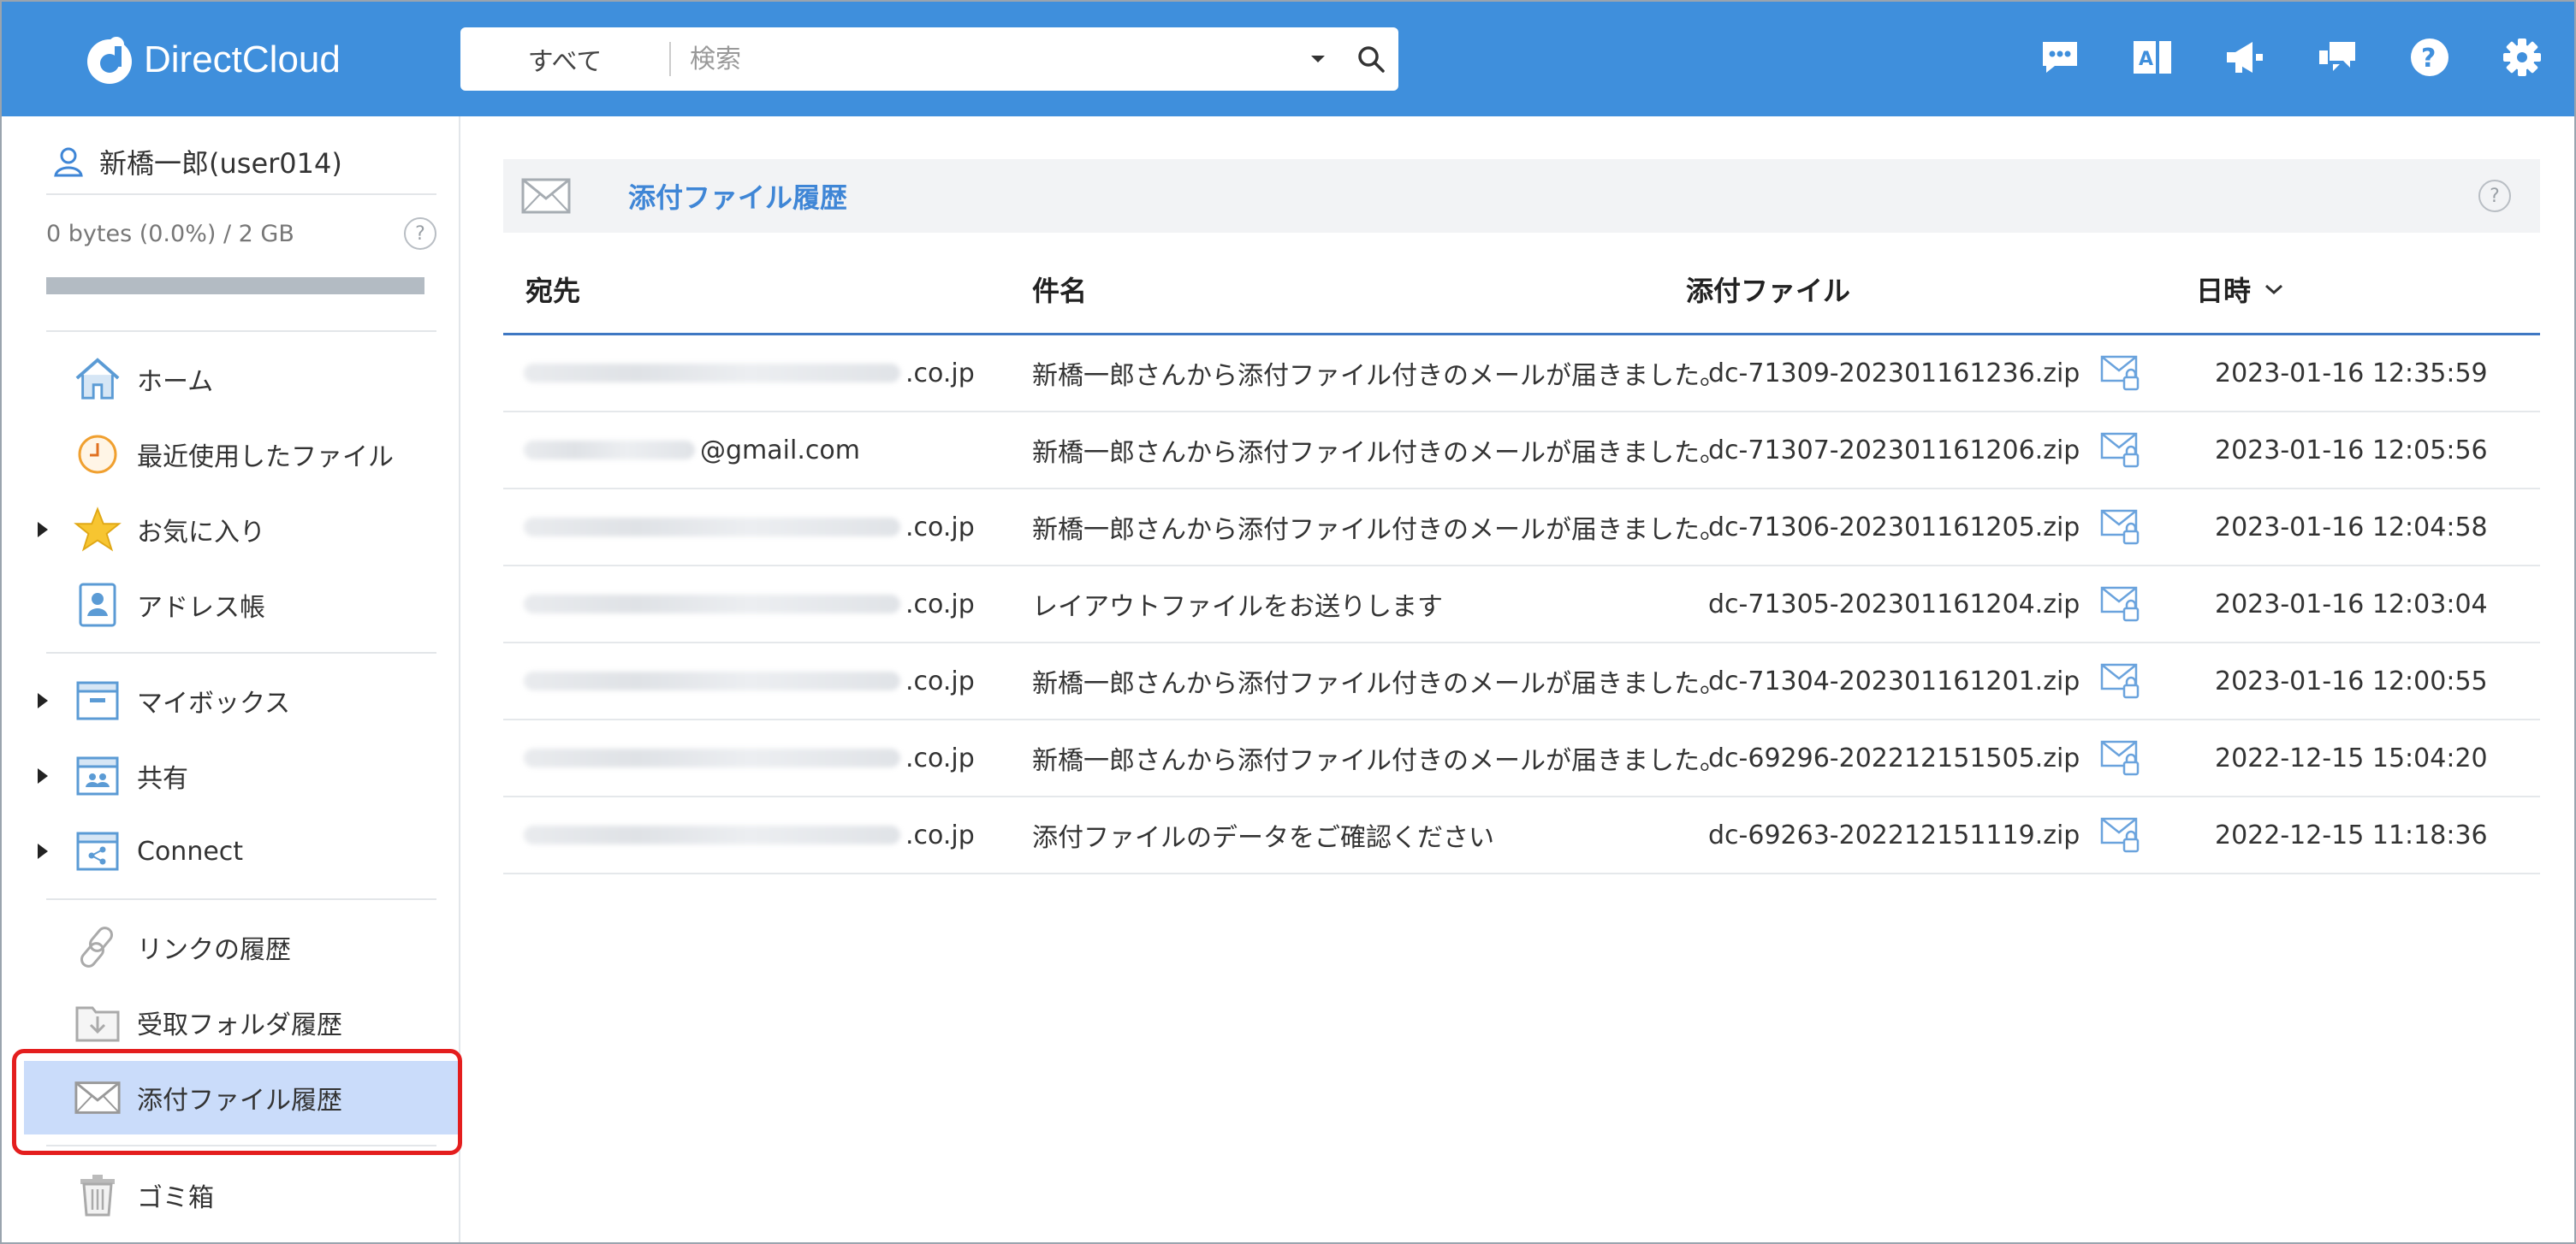  What do you see at coordinates (2351, 604) in the screenshot?
I see `cell-date: 2023-01-16 12:03:04` at bounding box center [2351, 604].